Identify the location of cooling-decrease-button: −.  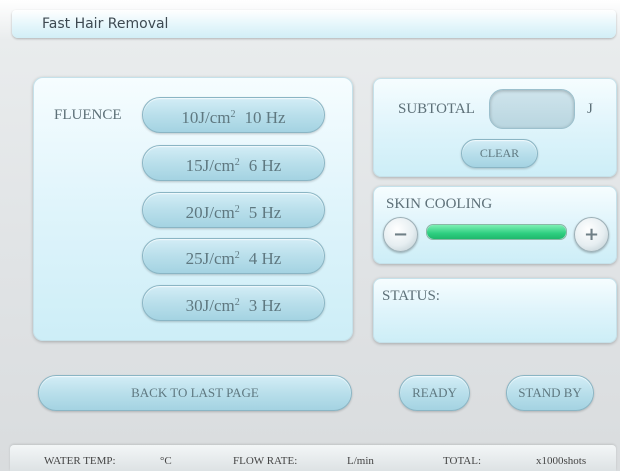
(400, 234).